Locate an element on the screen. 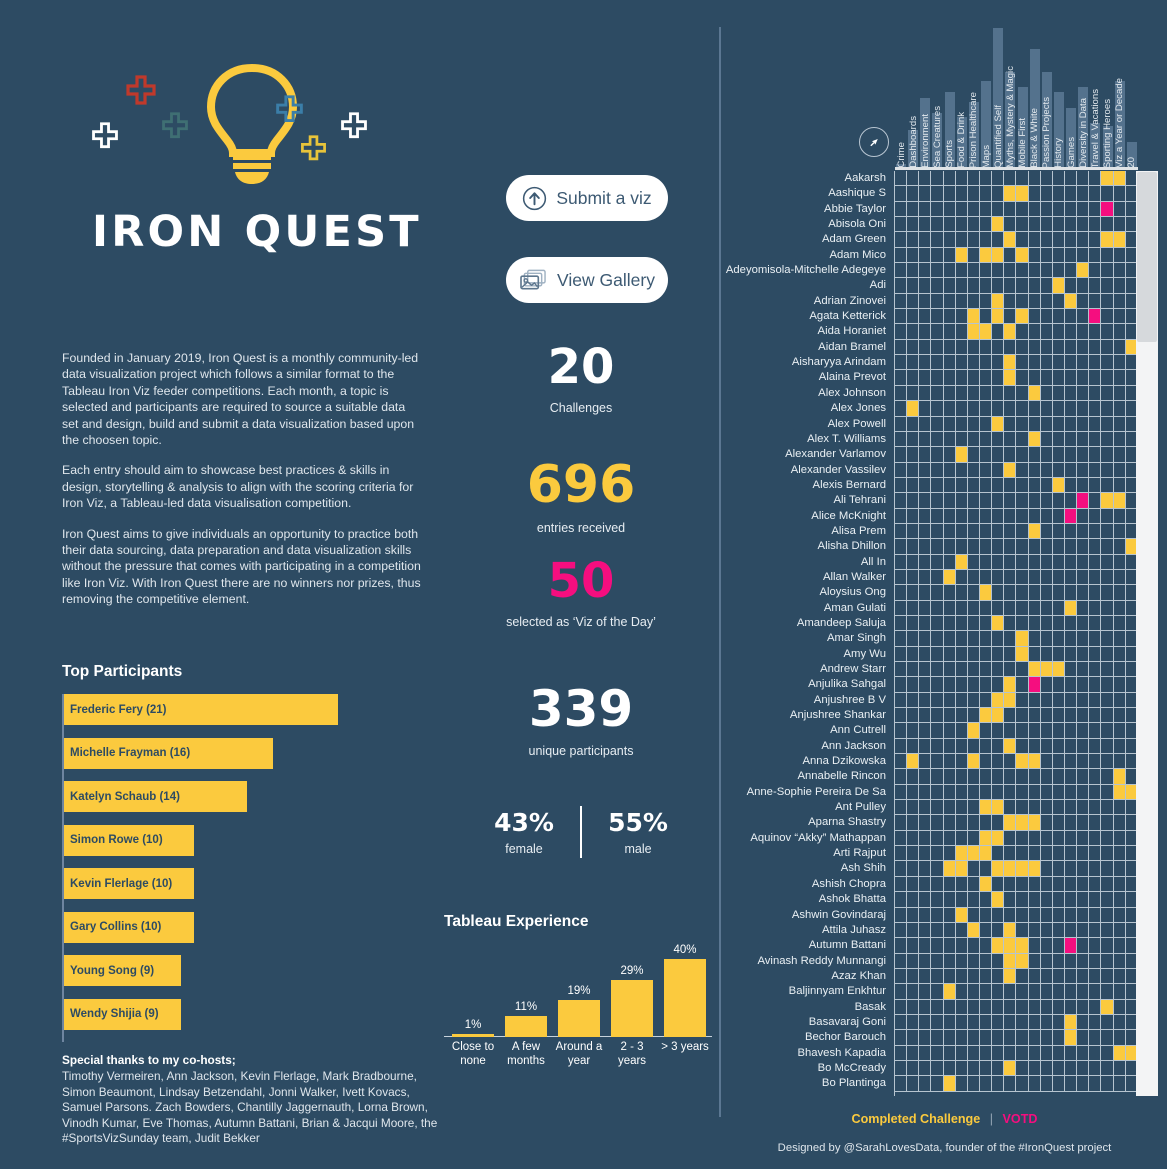 This screenshot has width=1167, height=1169. pointer-arrow-circle-icon is located at coordinates (874, 142).